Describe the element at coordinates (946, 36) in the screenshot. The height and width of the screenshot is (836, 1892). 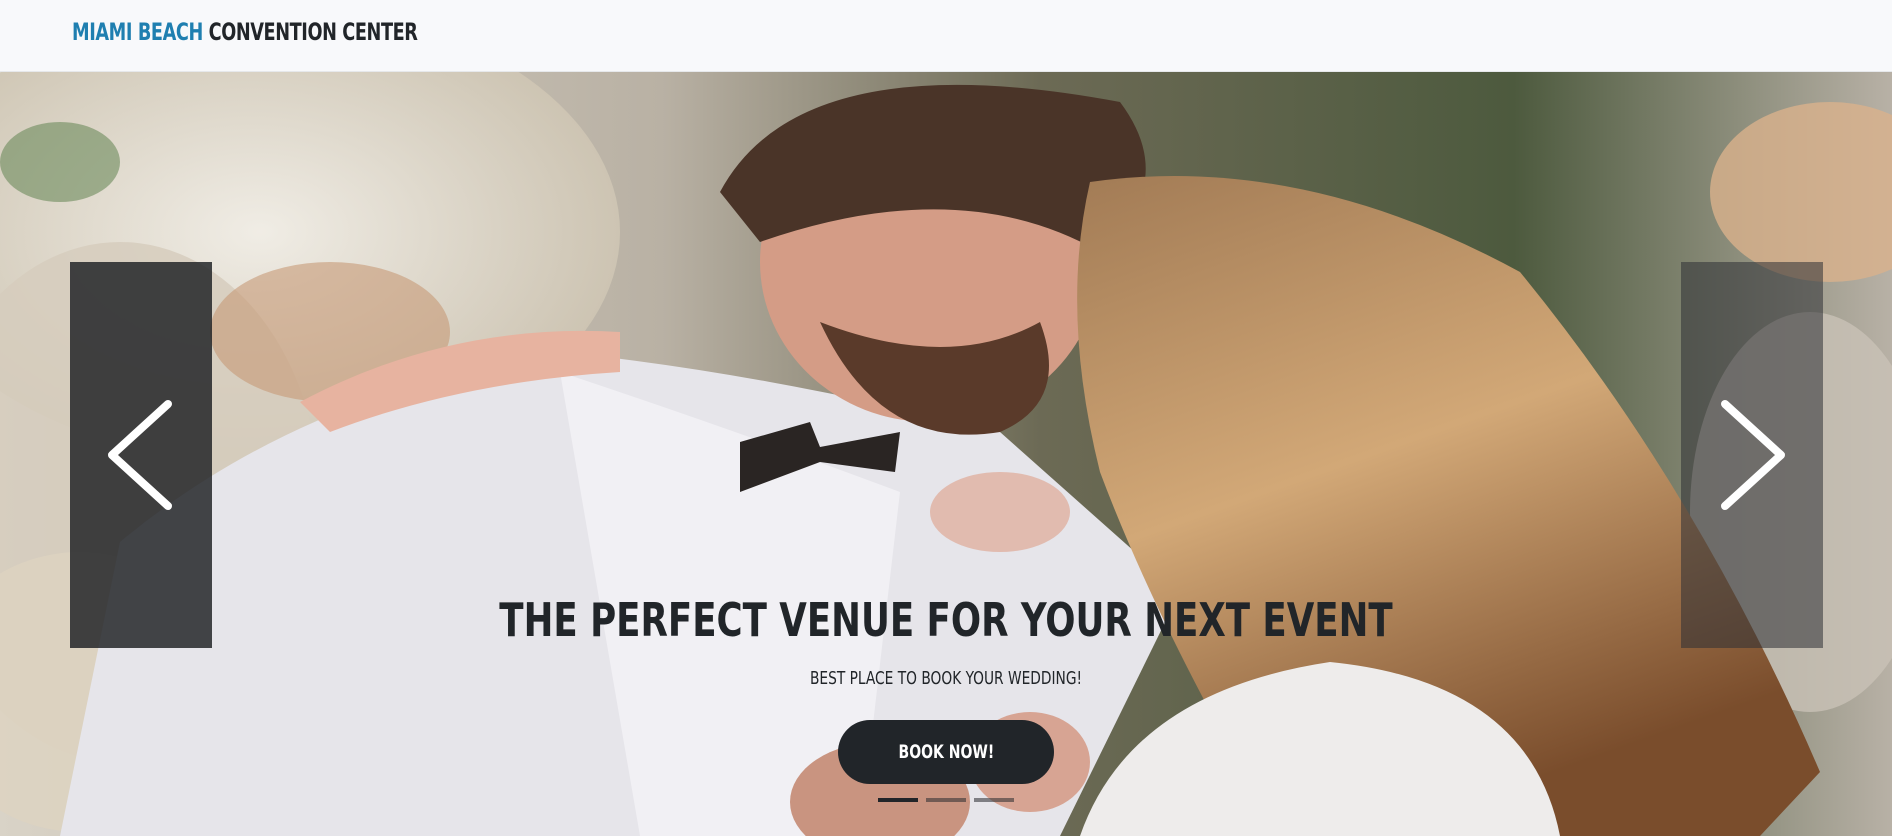
I see `navbar: MIAMI BEACH CONVENTION CENTER` at that location.